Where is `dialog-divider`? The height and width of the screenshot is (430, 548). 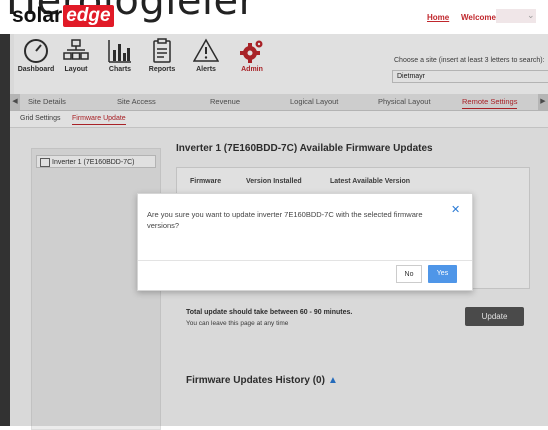 dialog-divider is located at coordinates (305, 260).